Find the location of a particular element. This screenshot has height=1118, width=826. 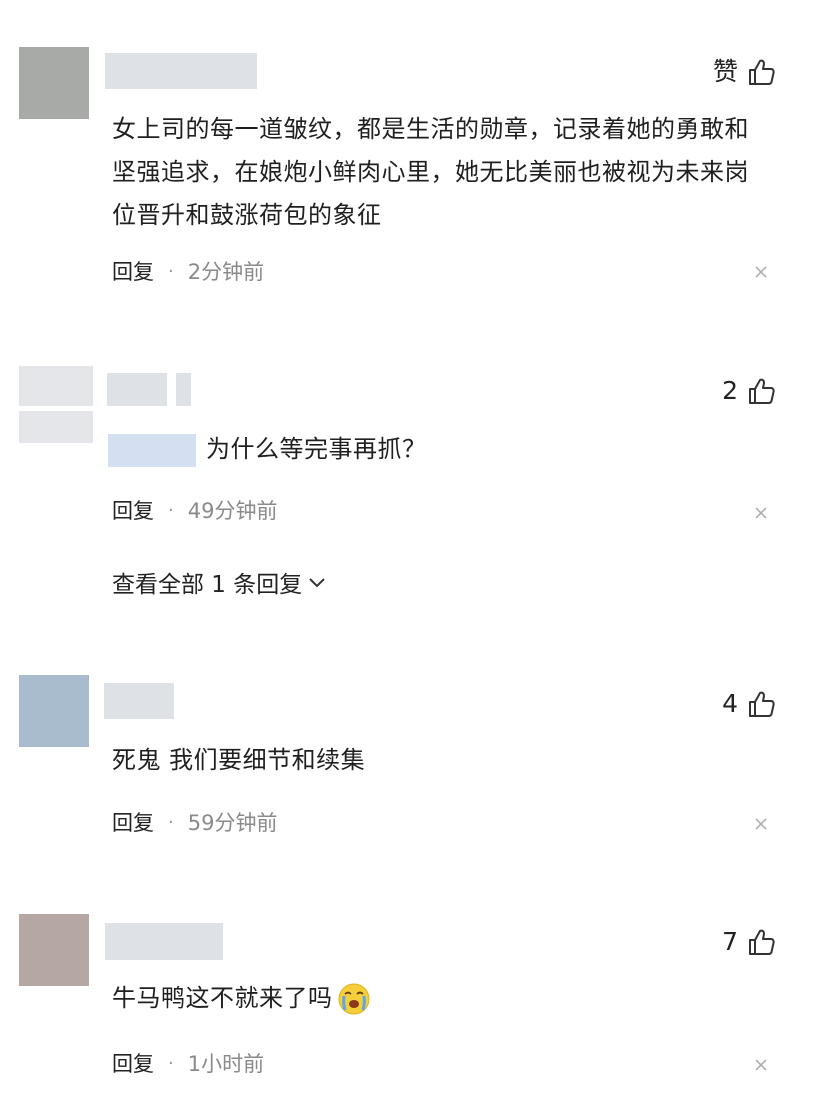

comment-text-row: 为什么等完事再抓？ is located at coordinates (438, 449).